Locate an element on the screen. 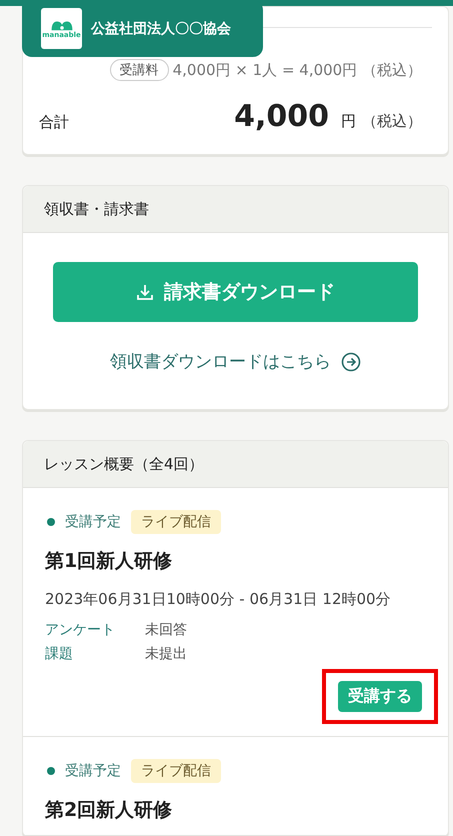  detail-label: 課題 is located at coordinates (59, 654).